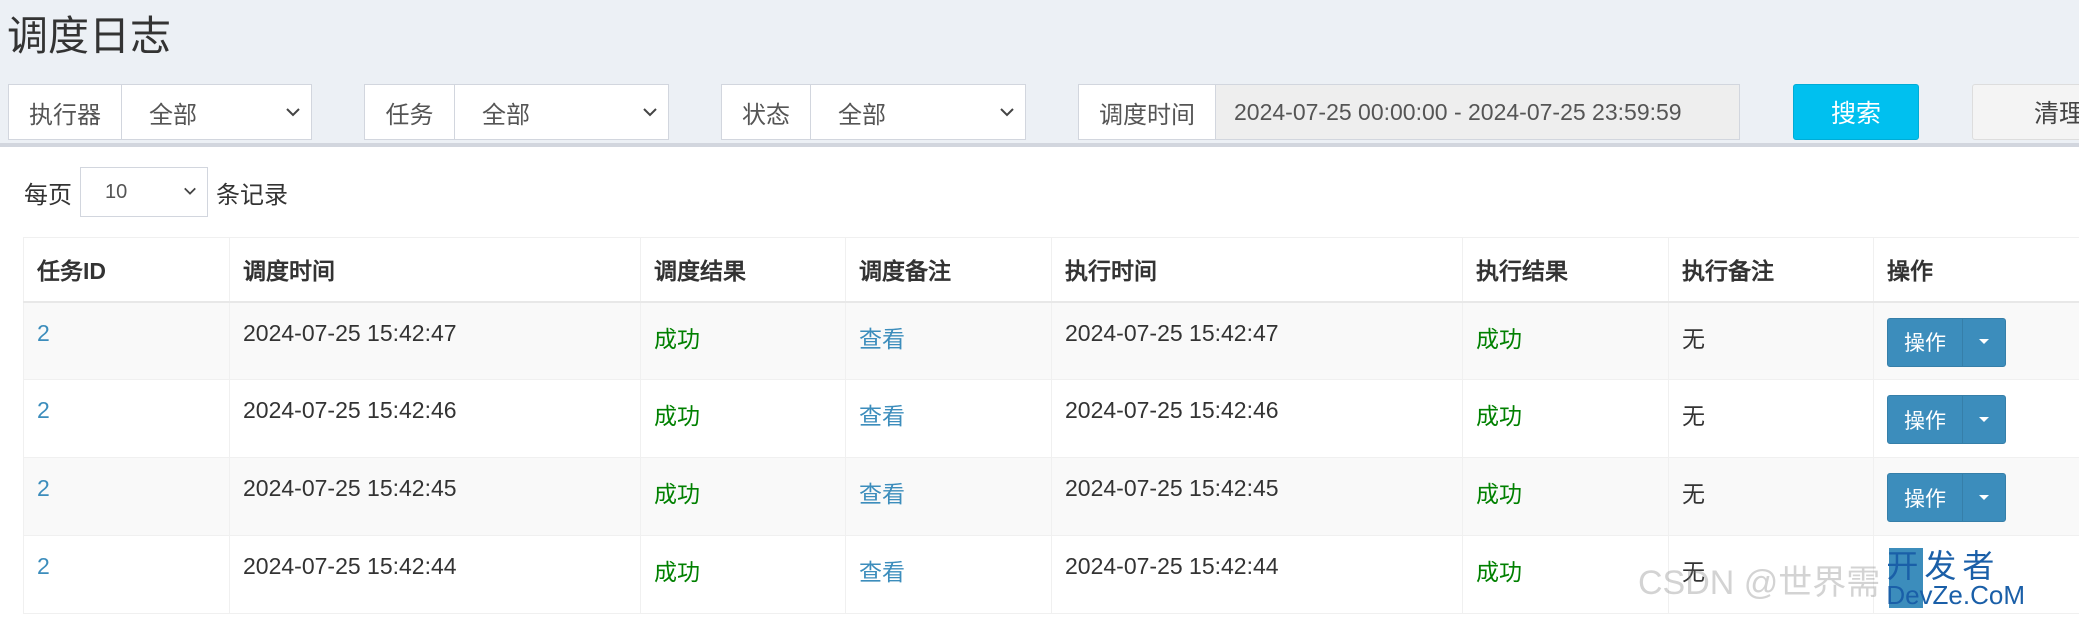 This screenshot has height=623, width=2079. Describe the element at coordinates (1257, 341) in the screenshot. I see `exec-time-cell: 2024-07-25 15:42:47` at that location.